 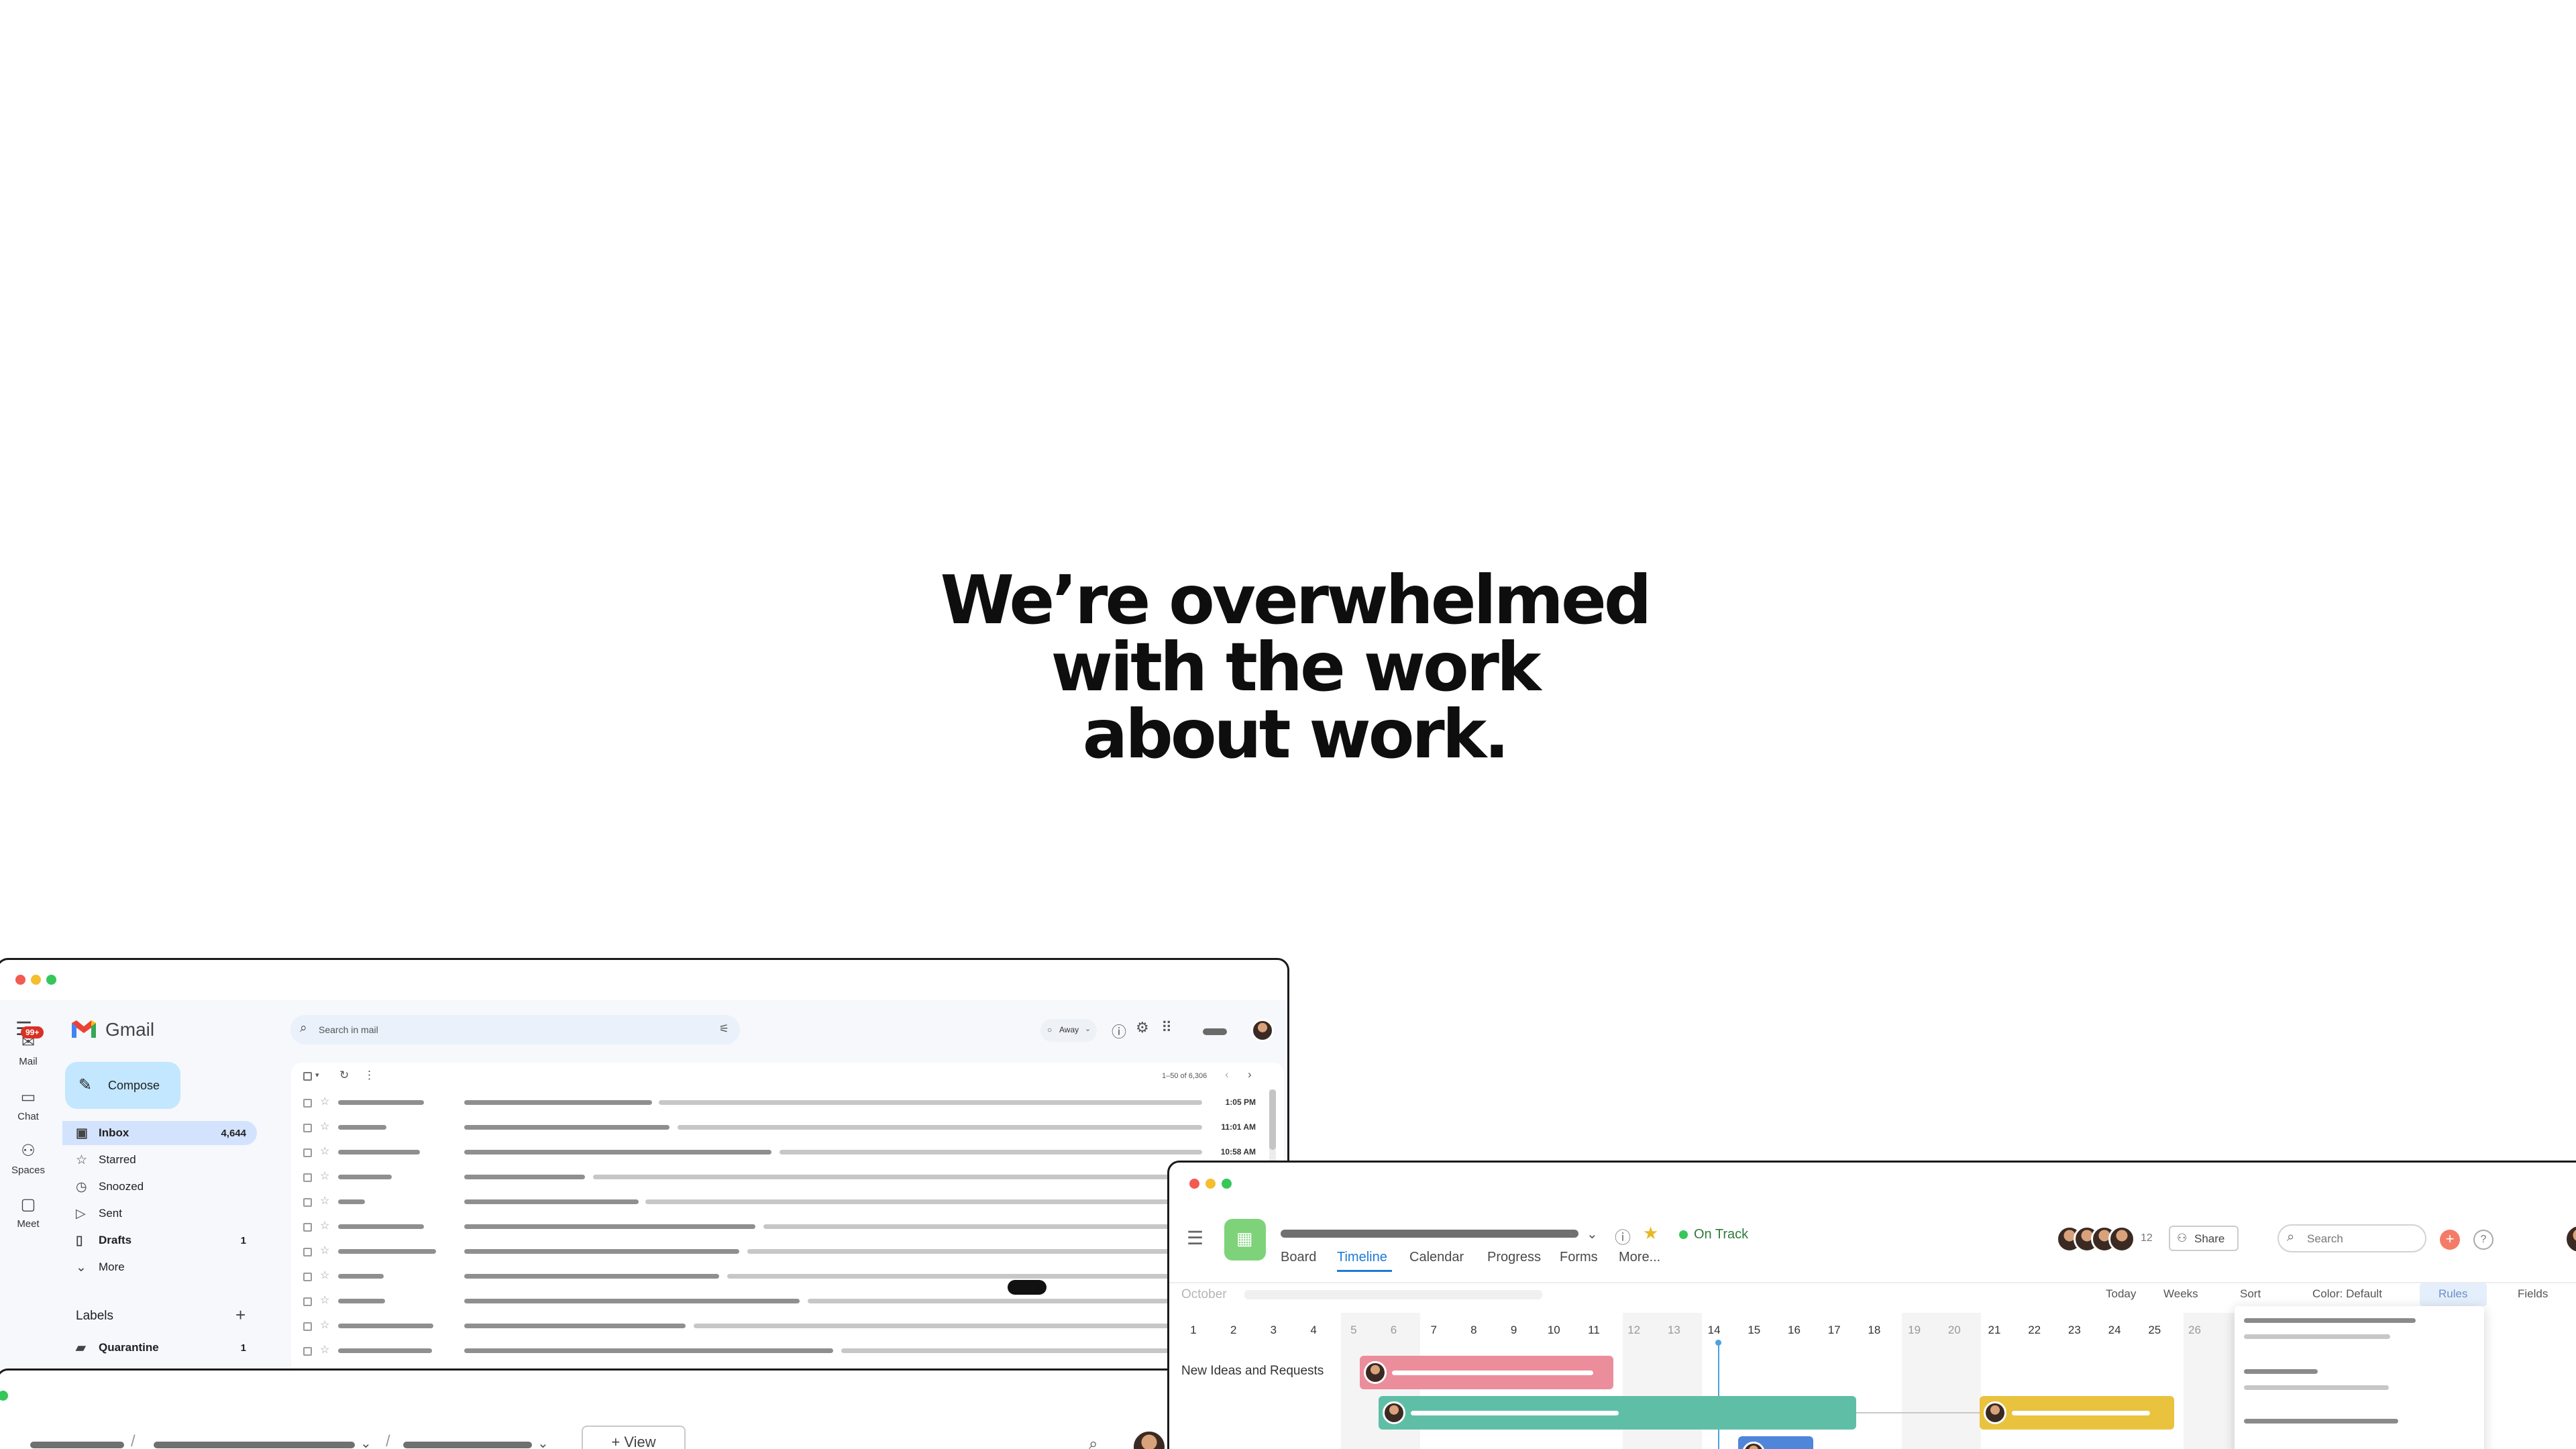 I want to click on table-row: ☆ 10:58 AM, so click(x=787, y=1152).